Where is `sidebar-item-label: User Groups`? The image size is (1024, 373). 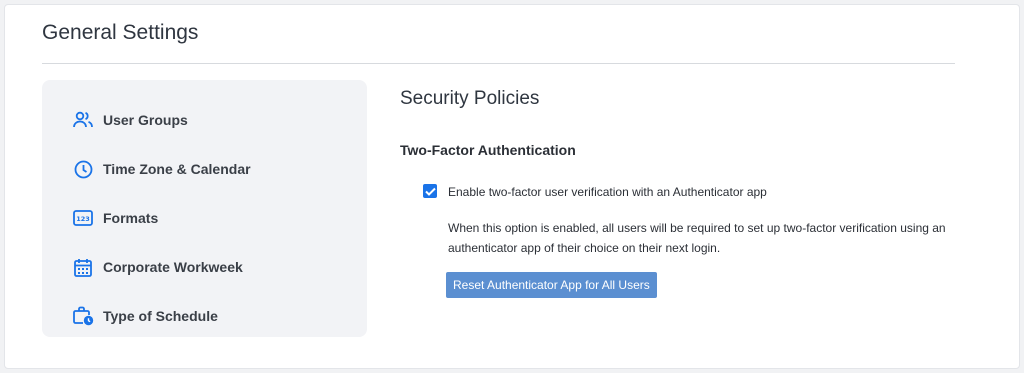
sidebar-item-label: User Groups is located at coordinates (145, 120).